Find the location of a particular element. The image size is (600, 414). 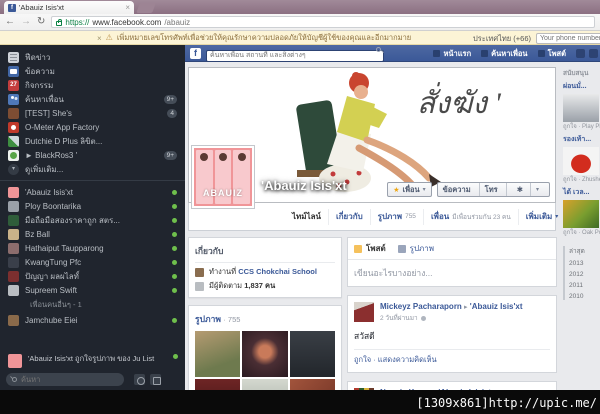

facebook-search is located at coordinates (295, 53).